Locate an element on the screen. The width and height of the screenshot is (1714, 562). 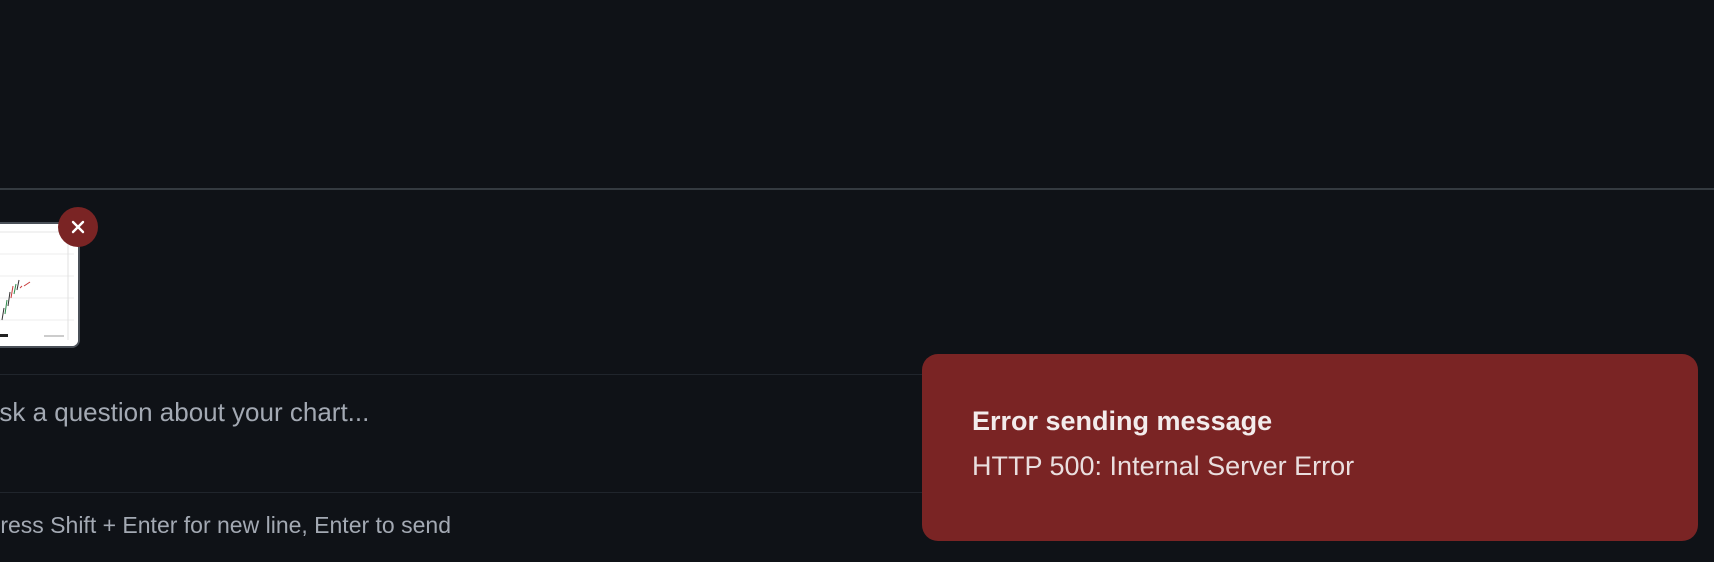
toast-title: Error sending message is located at coordinates (1122, 421).